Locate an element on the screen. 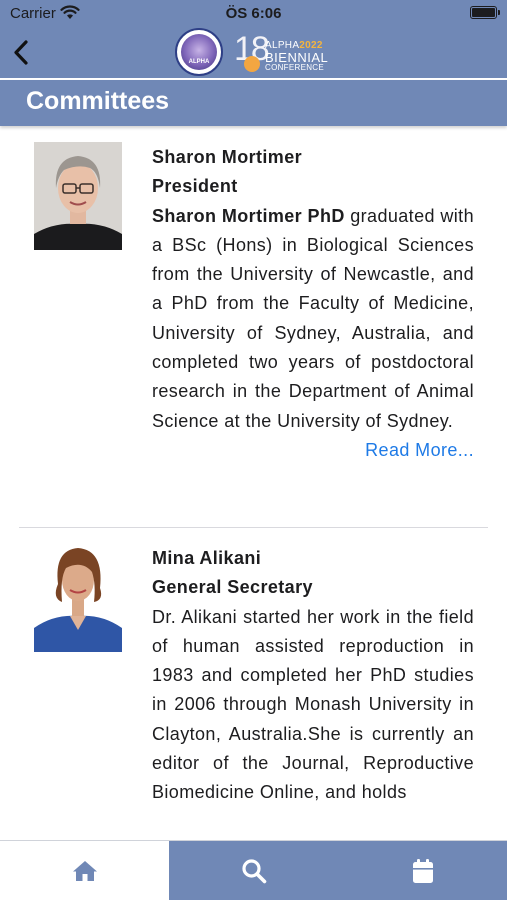 The image size is (507, 900). tab-bar is located at coordinates (253, 870).